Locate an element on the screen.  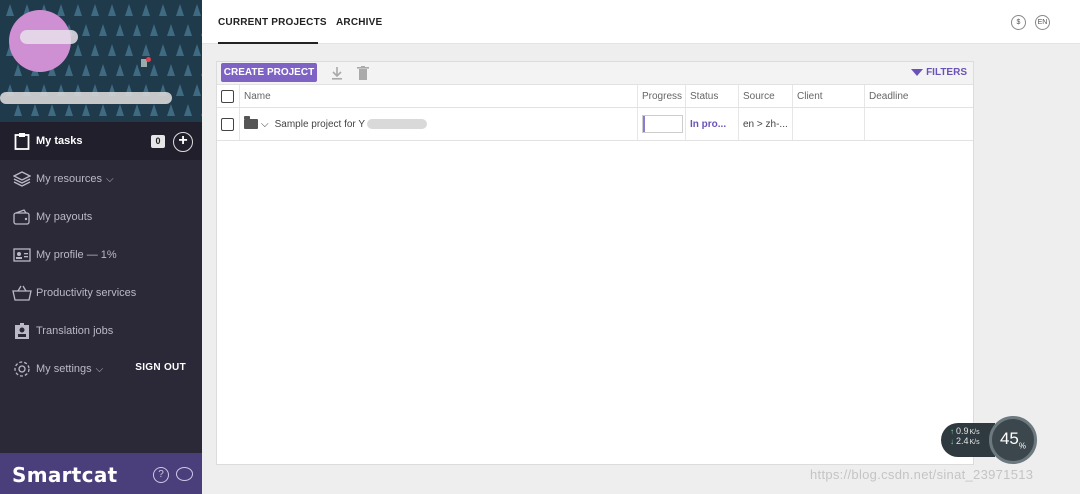
sign-out-button: SIGN OUT is located at coordinates (160, 367).